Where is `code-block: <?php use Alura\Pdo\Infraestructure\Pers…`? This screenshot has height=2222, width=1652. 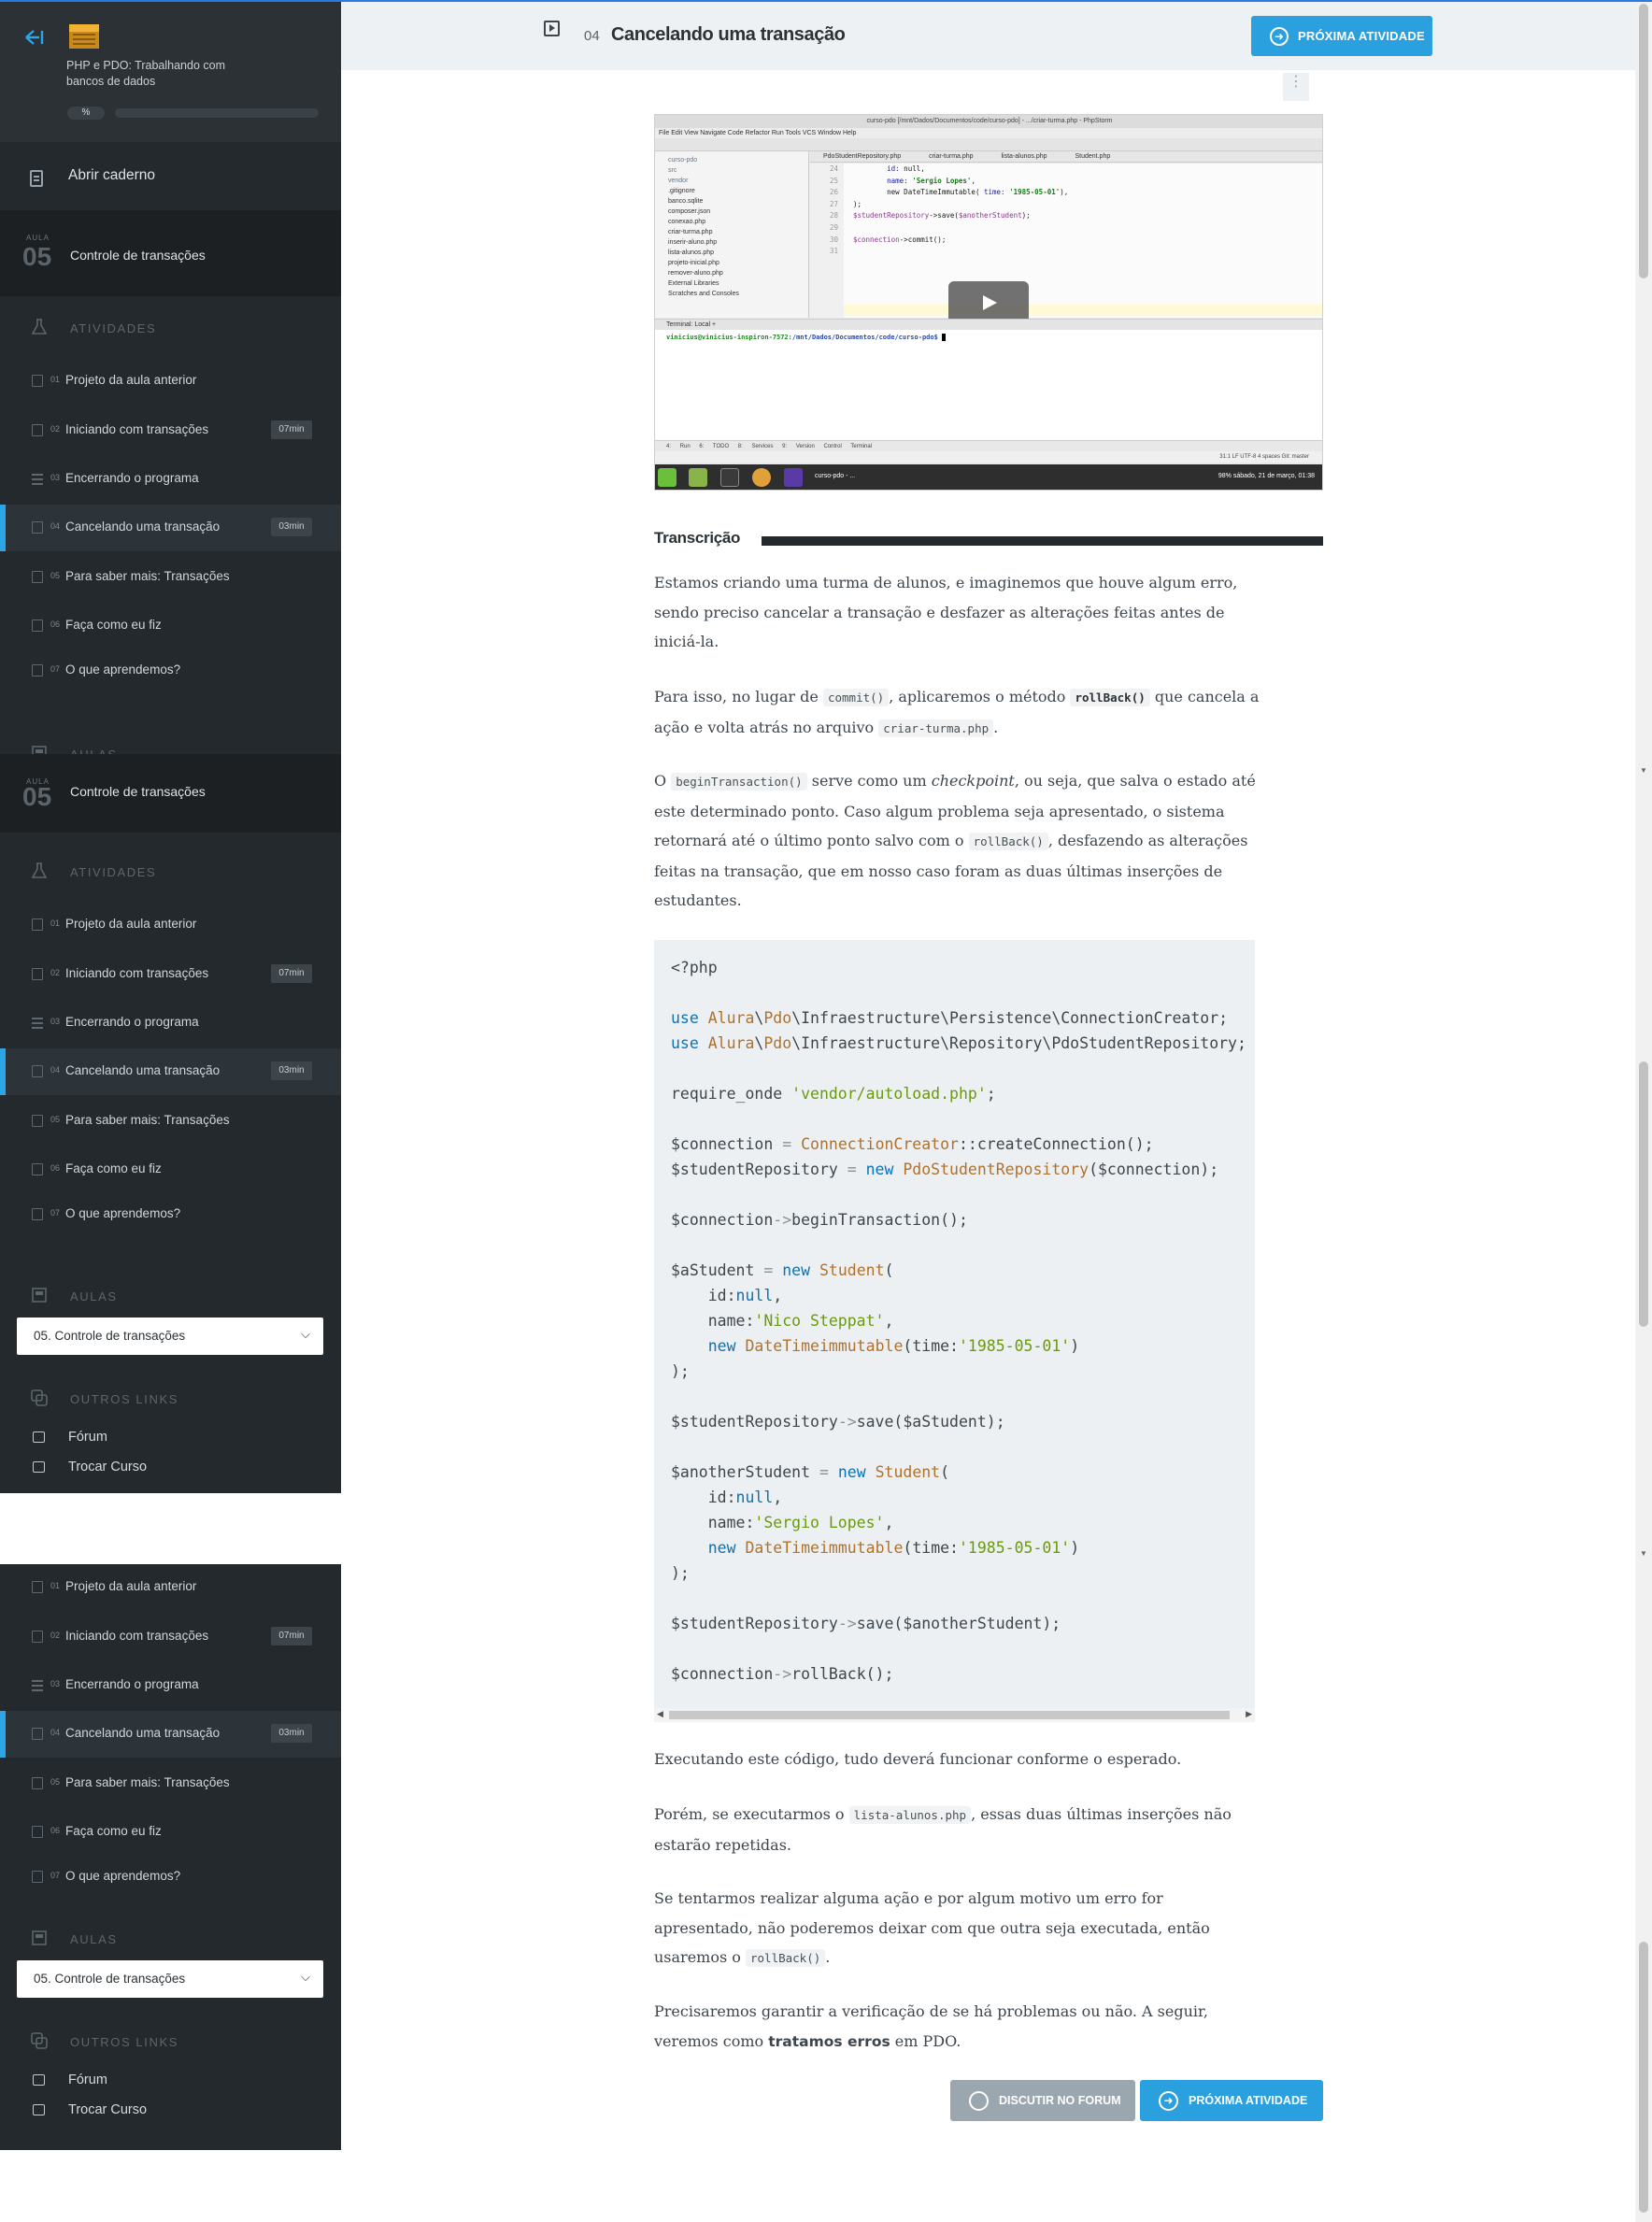
code-block: <?php use Alura\Pdo\Infraestructure\Pers… is located at coordinates (954, 1331).